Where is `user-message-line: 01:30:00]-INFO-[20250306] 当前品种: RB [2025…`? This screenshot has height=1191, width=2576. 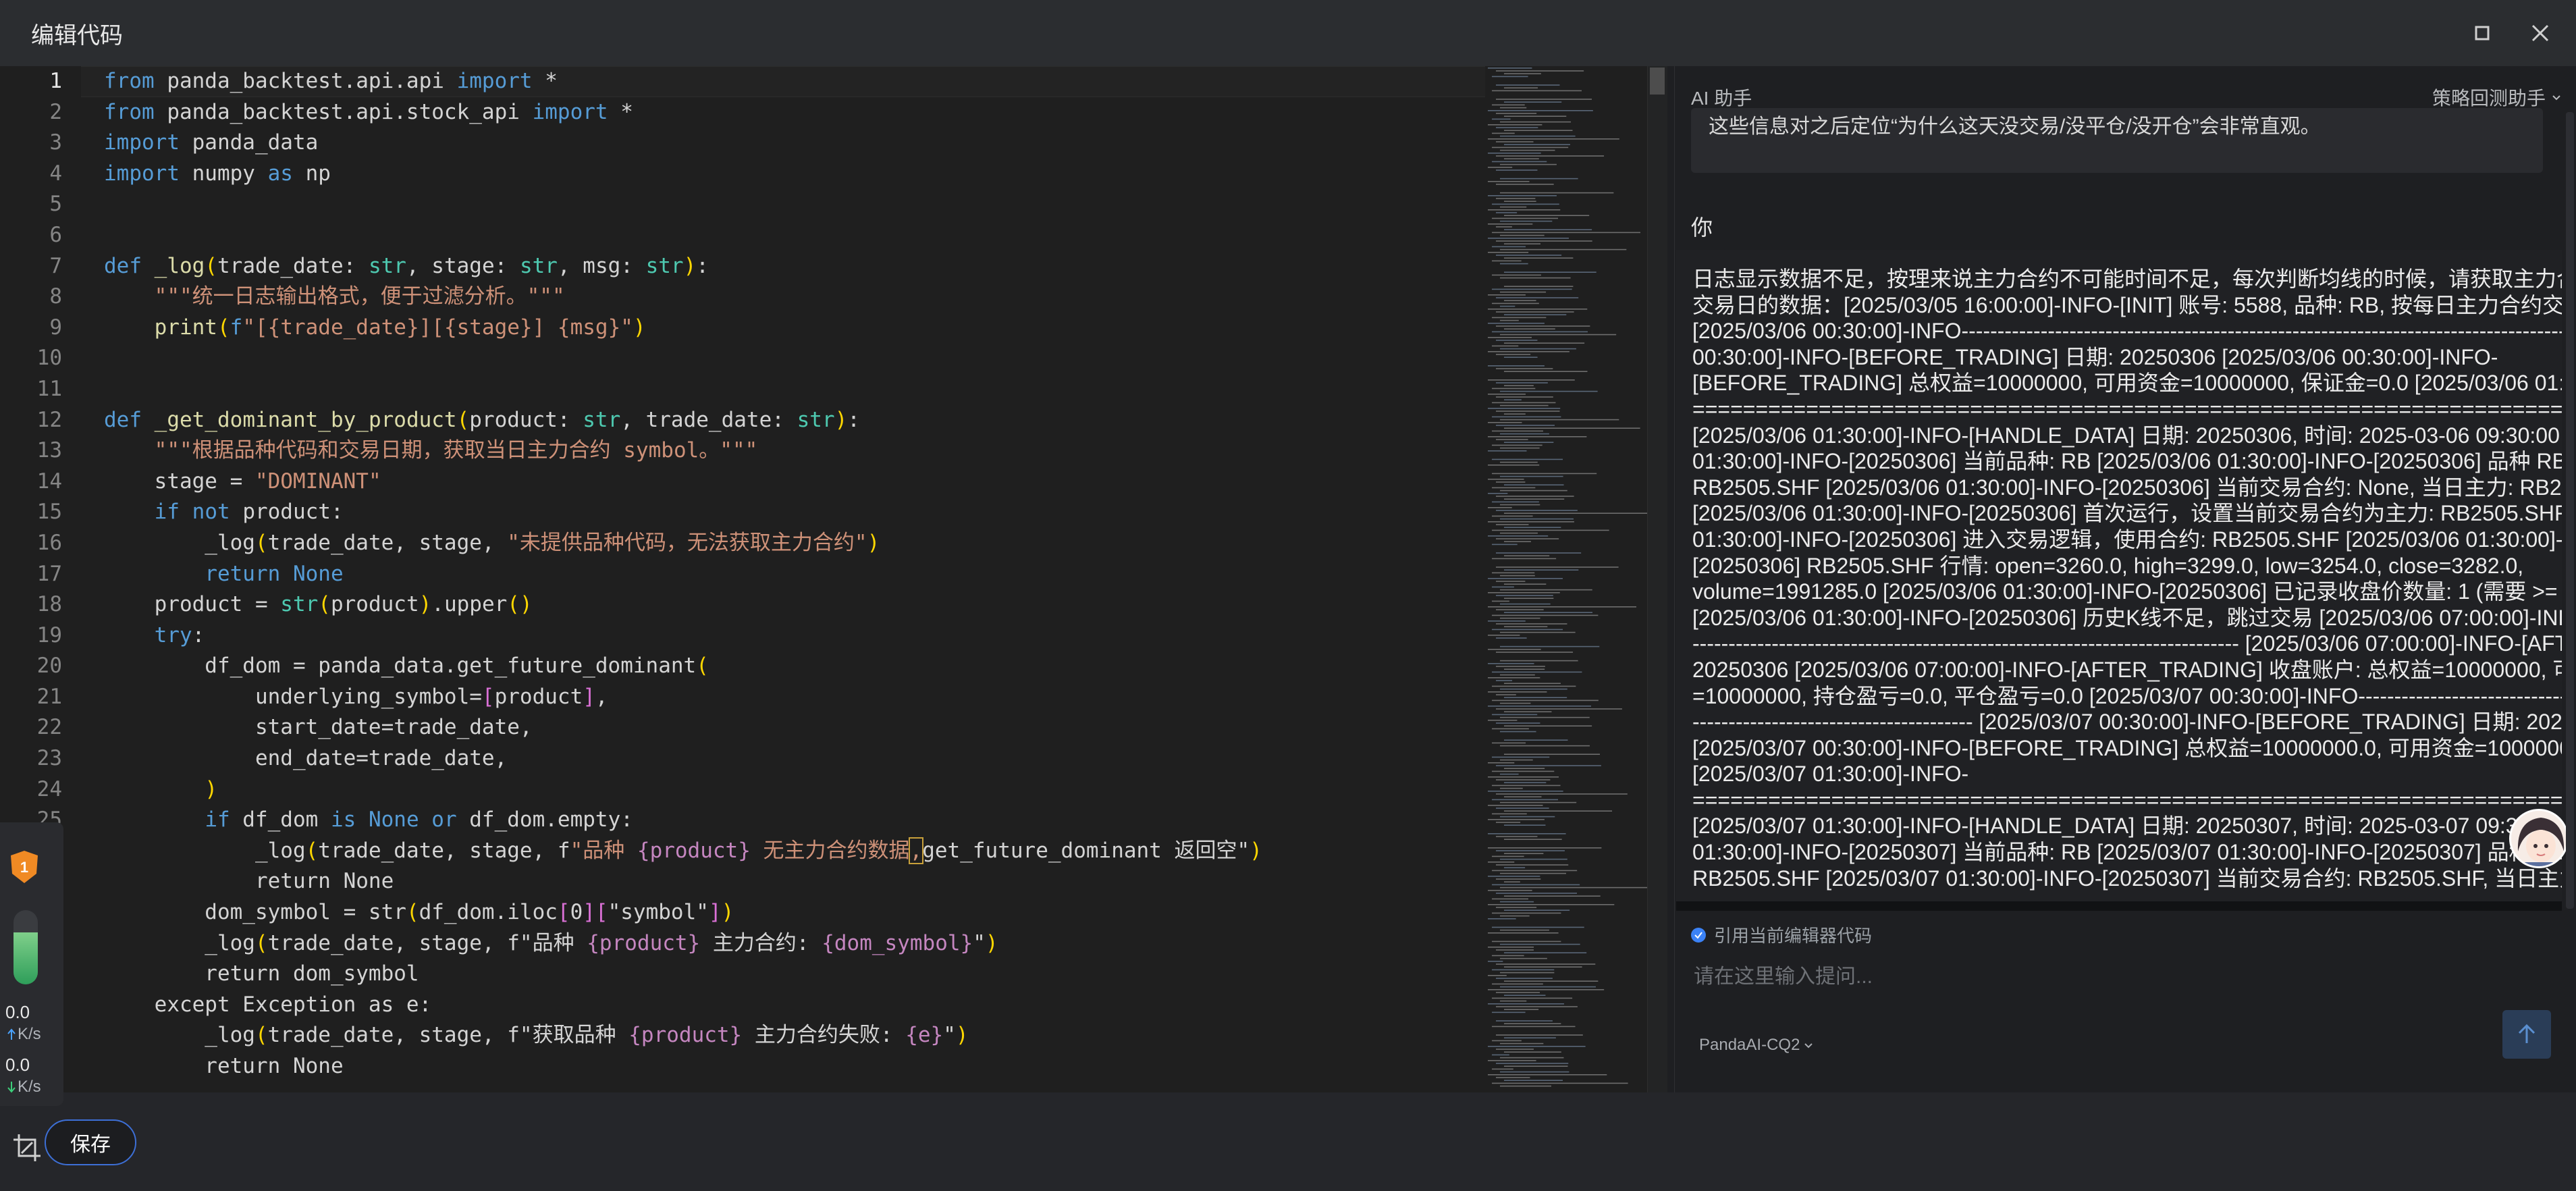 user-message-line: 01:30:00]-INFO-[20250306] 当前品种: RB [2025… is located at coordinates (2127, 462).